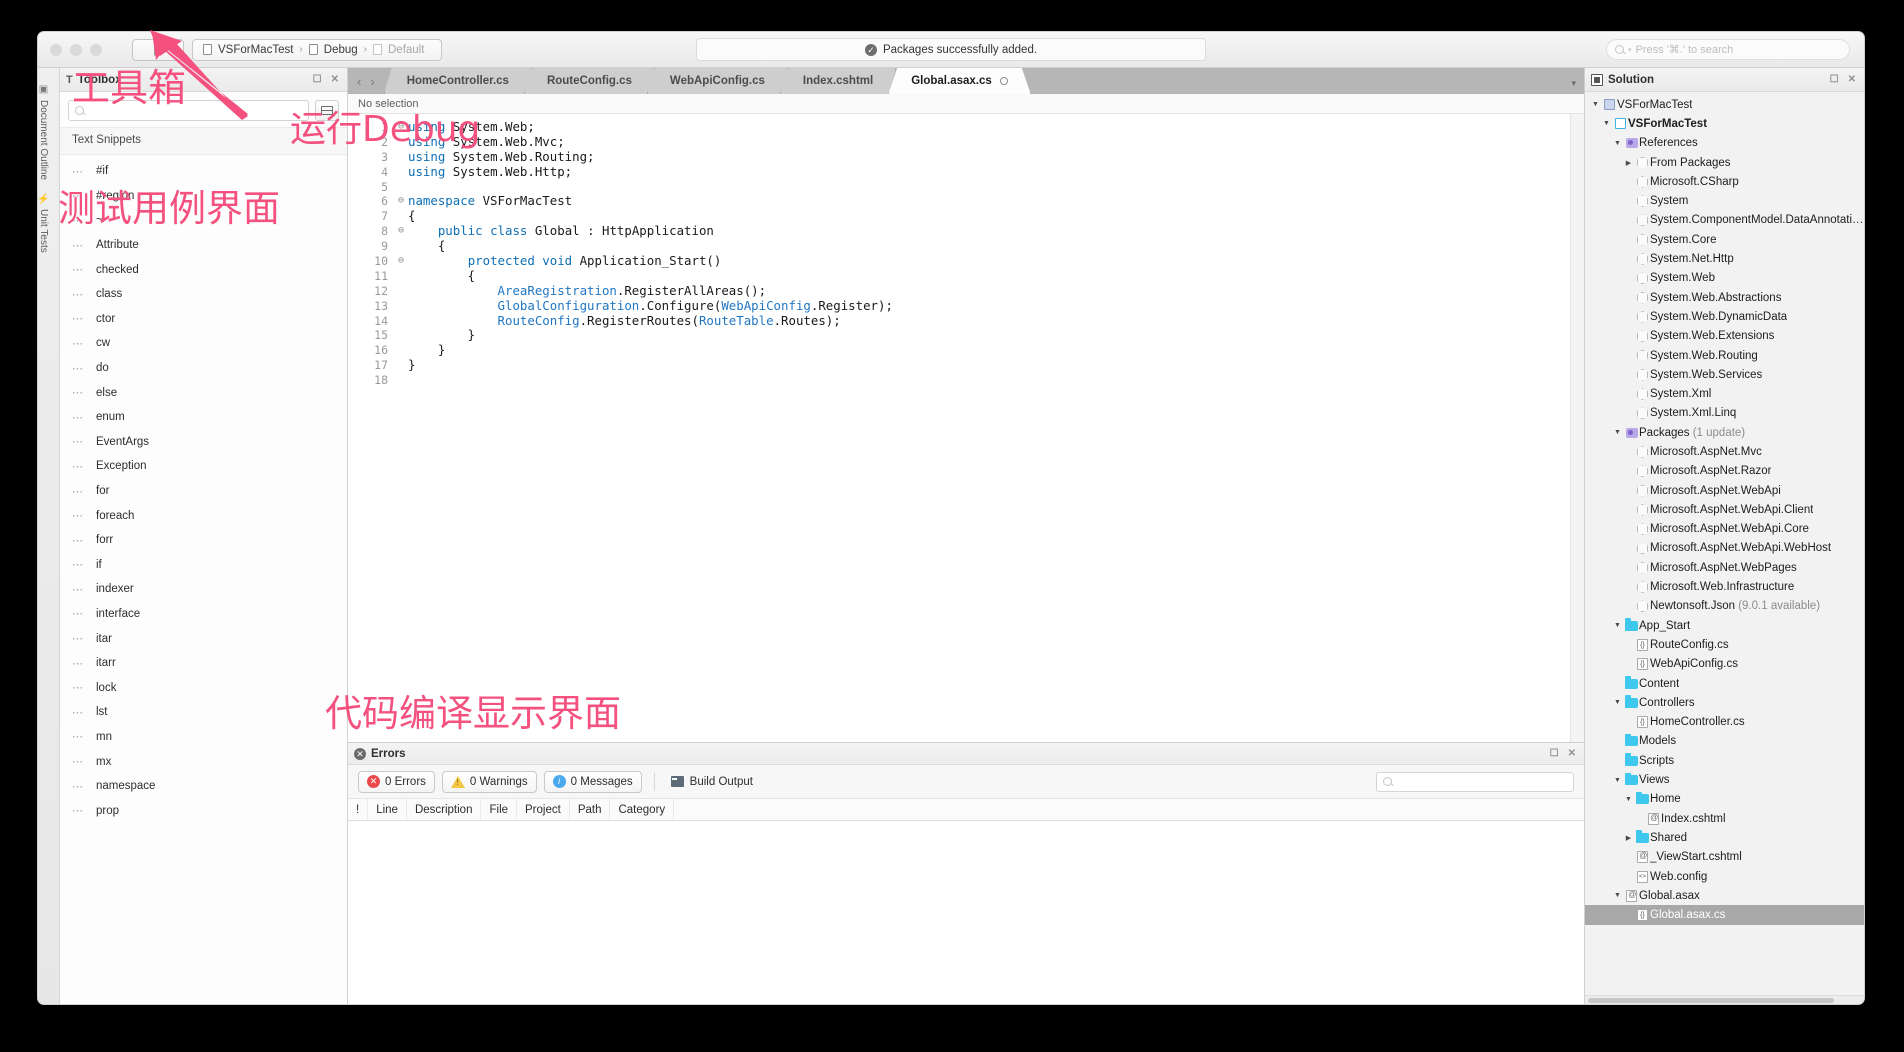 This screenshot has width=1904, height=1052. Describe the element at coordinates (1724, 432) in the screenshot. I see `solution-tree-node: ▼ Packages (1 update)` at that location.